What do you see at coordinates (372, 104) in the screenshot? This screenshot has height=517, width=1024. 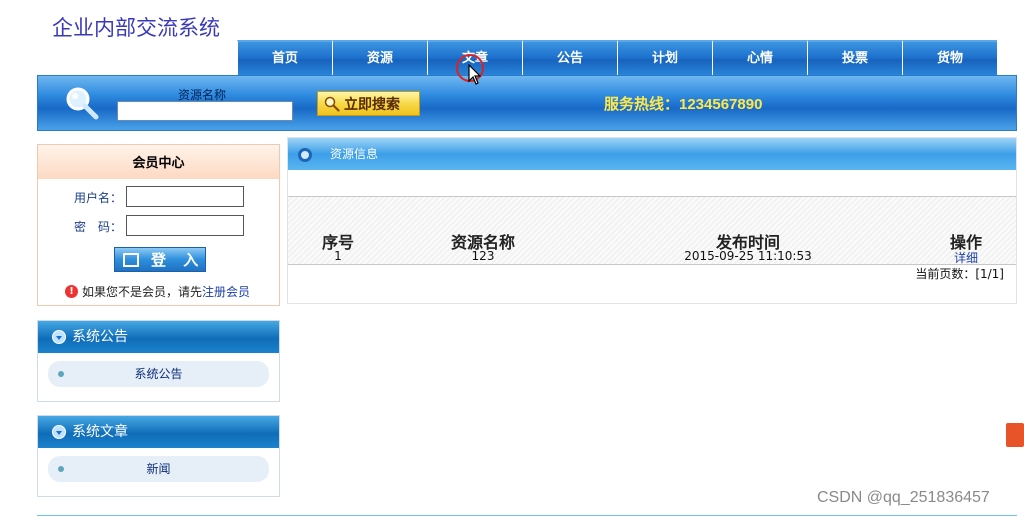 I see `search-button-label: 立即搜索` at bounding box center [372, 104].